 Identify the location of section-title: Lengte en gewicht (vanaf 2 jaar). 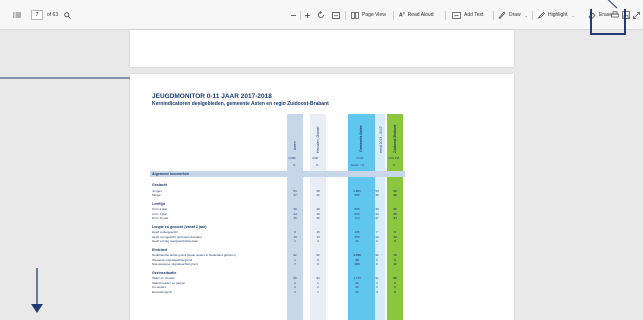
(179, 226).